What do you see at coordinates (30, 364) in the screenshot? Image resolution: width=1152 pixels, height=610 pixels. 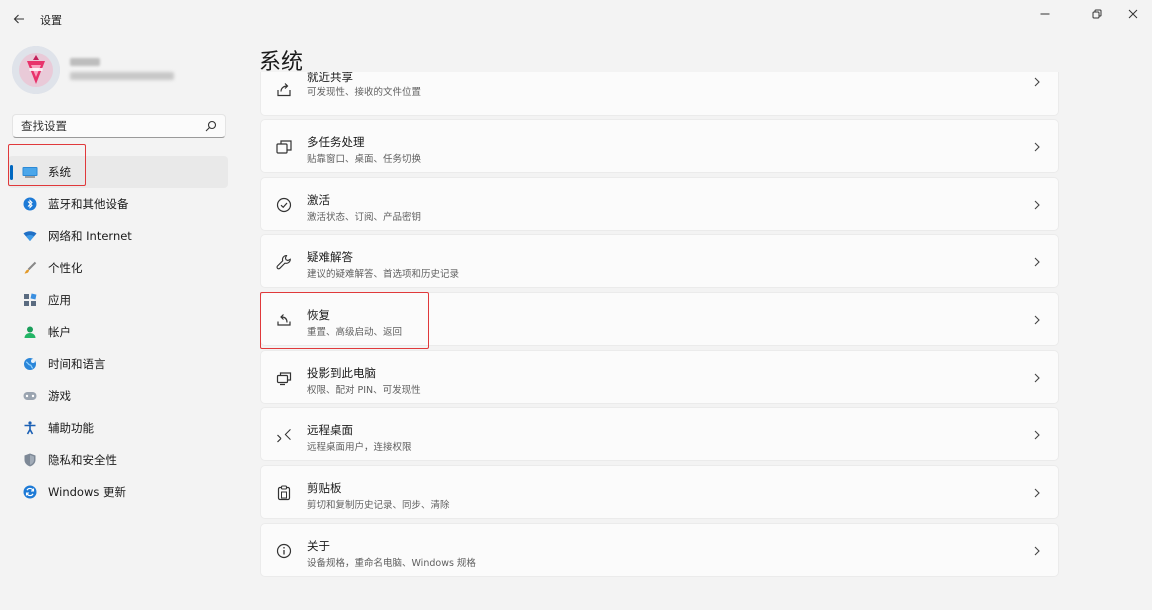 I see `clock-globe-icon` at bounding box center [30, 364].